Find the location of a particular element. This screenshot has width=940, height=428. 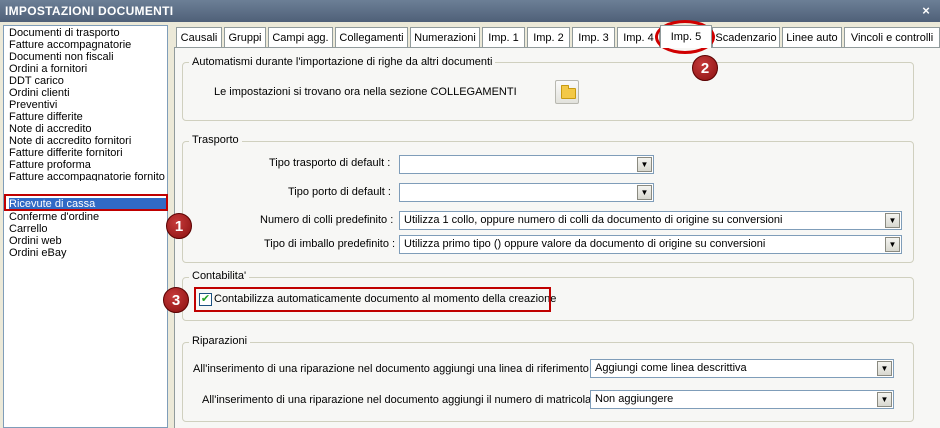

list-item: Conferme d'ordine is located at coordinates (87, 217).